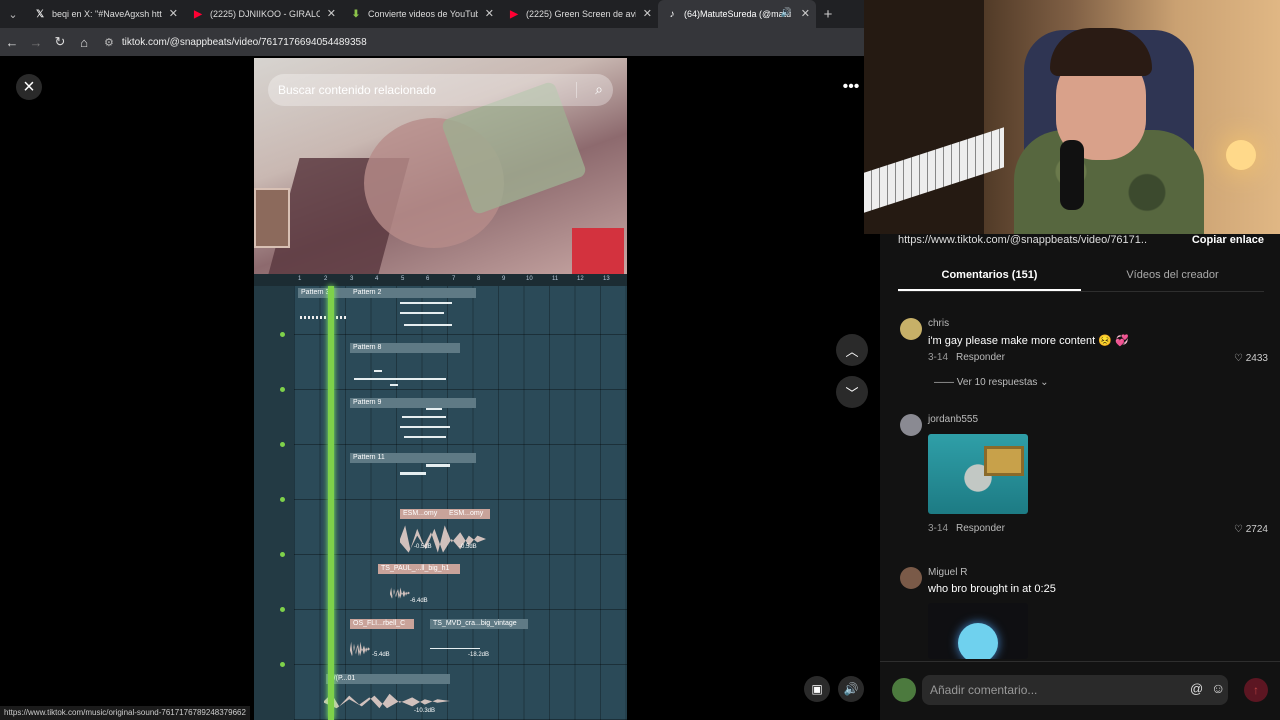 Image resolution: width=1280 pixels, height=720 pixels. I want to click on audio-clip: TS_PAUL_...ll_big_h1, so click(419, 569).